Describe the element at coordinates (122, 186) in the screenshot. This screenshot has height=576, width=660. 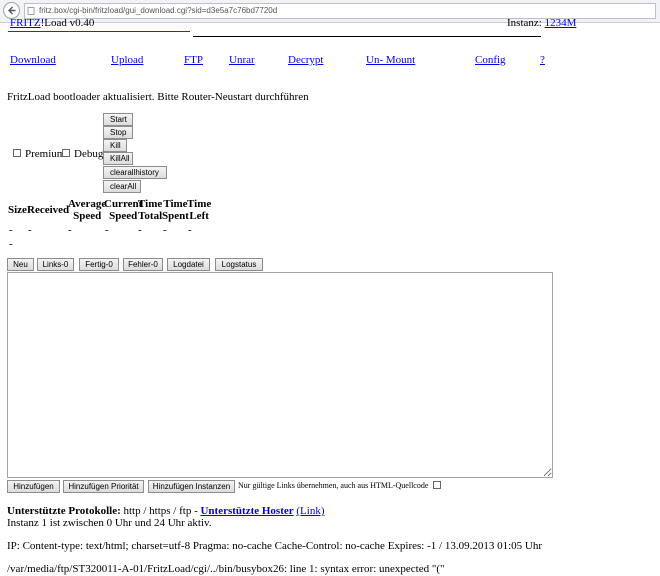
I see `clearall-button: clearAll` at that location.